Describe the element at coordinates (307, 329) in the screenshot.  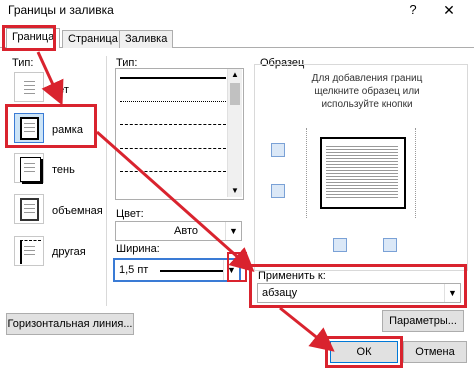
I see `arrow-to-ok` at that location.